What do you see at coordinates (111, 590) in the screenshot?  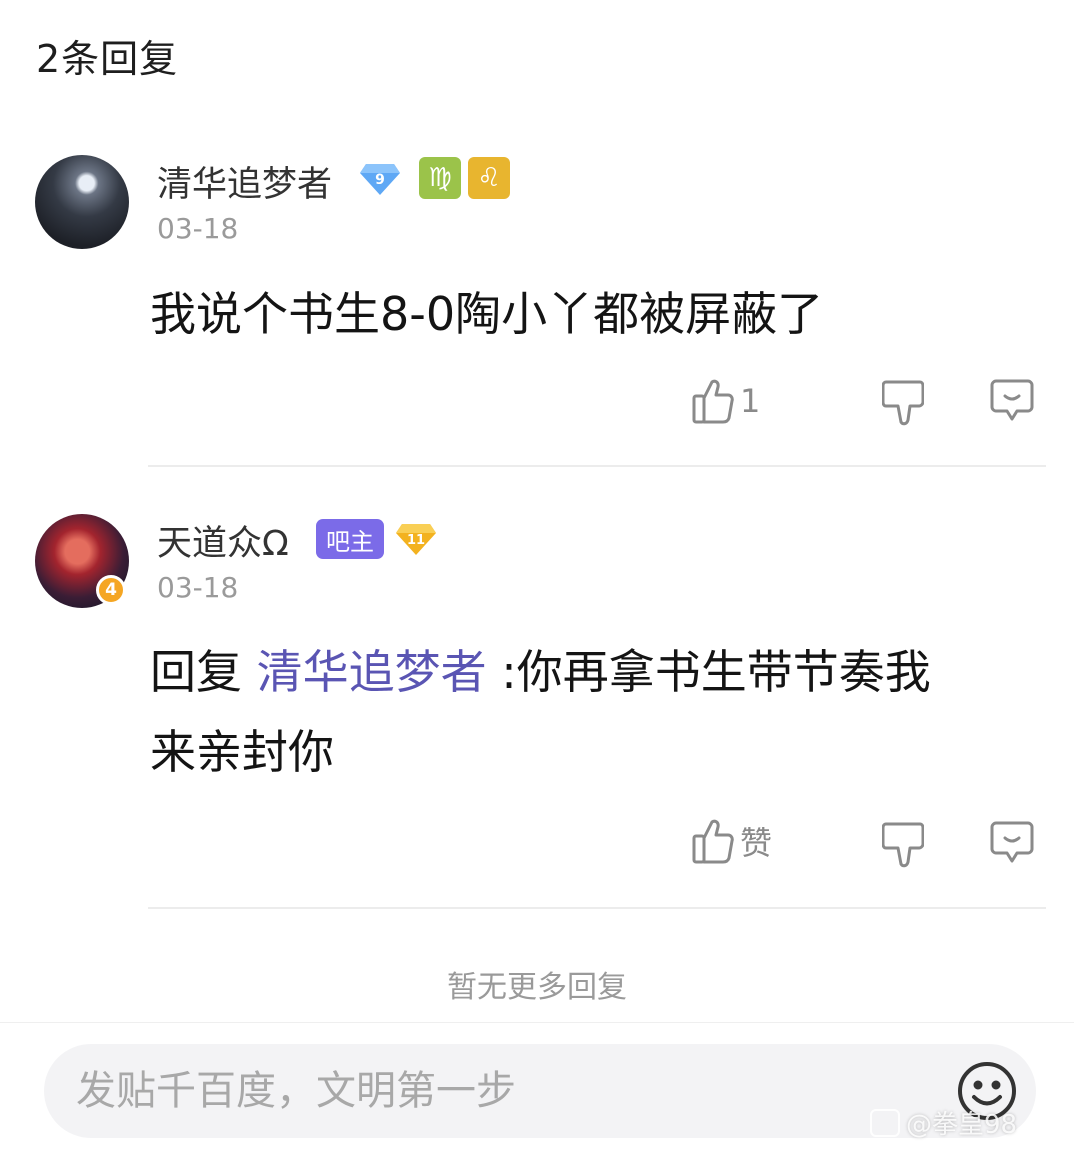 I see `avatar-level-badge: 4` at bounding box center [111, 590].